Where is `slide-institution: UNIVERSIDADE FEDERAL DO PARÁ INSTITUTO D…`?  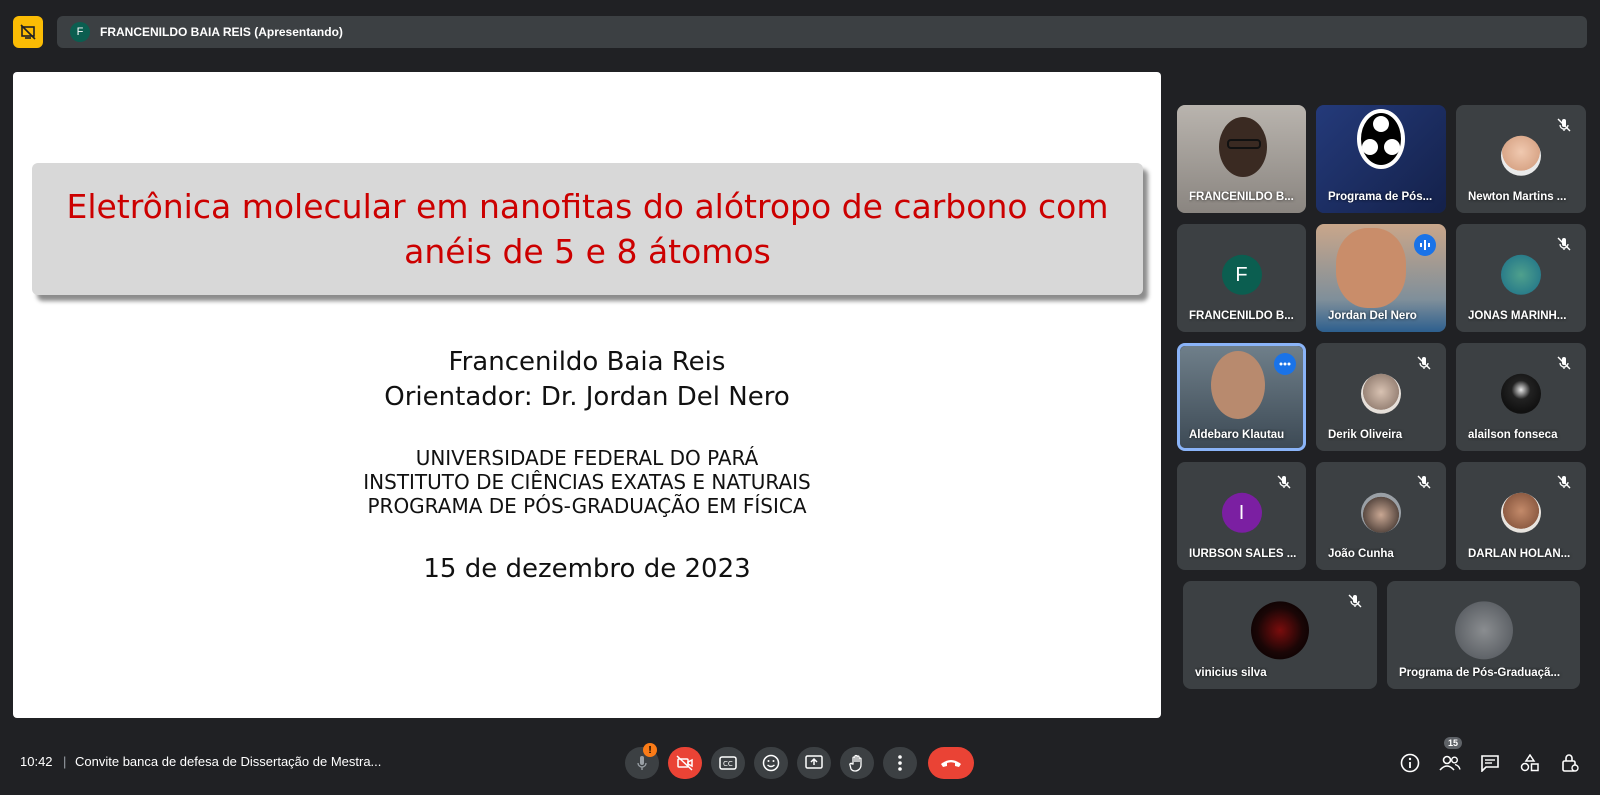 slide-institution: UNIVERSIDADE FEDERAL DO PARÁ INSTITUTO D… is located at coordinates (587, 482).